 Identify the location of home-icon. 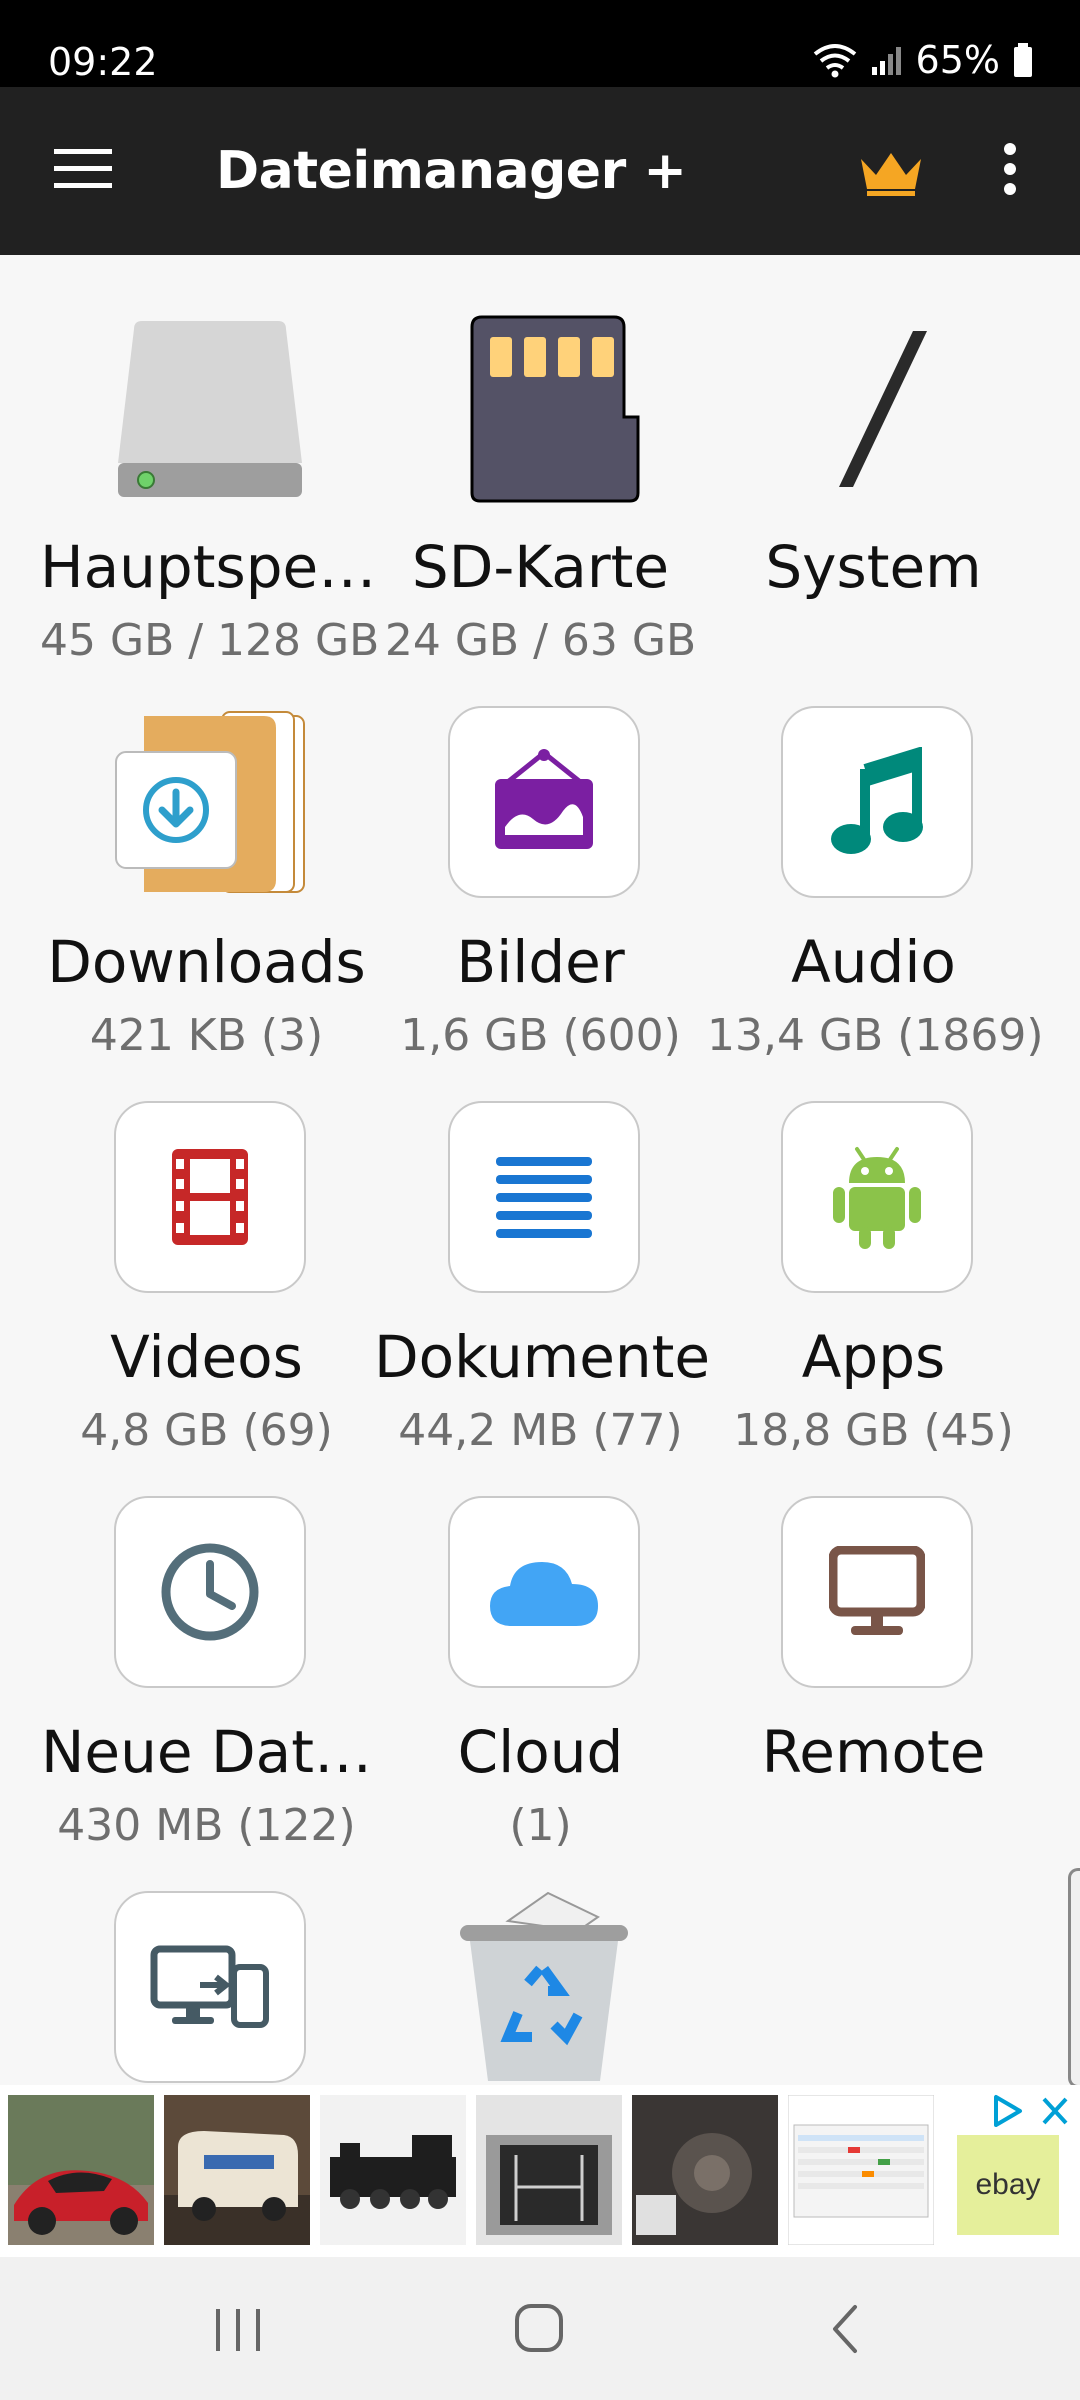
(539, 2328).